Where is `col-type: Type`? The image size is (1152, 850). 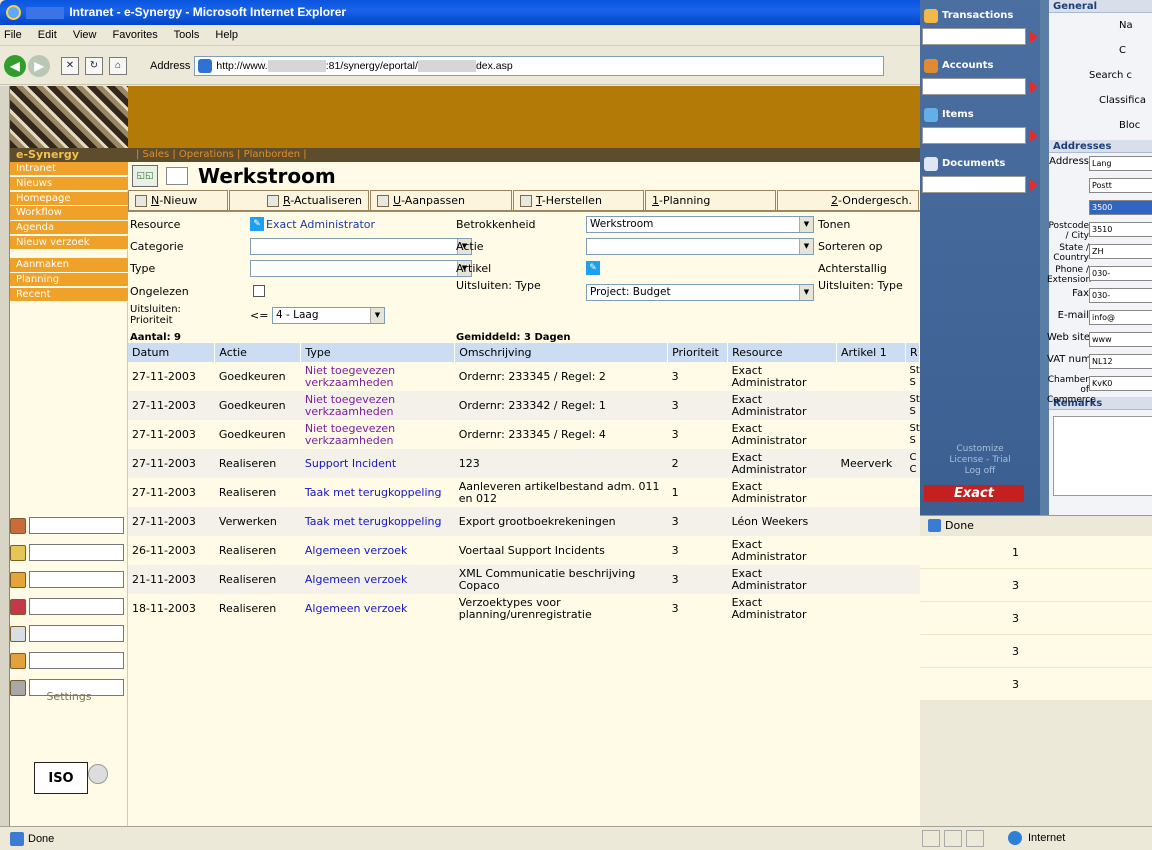 col-type: Type is located at coordinates (378, 352).